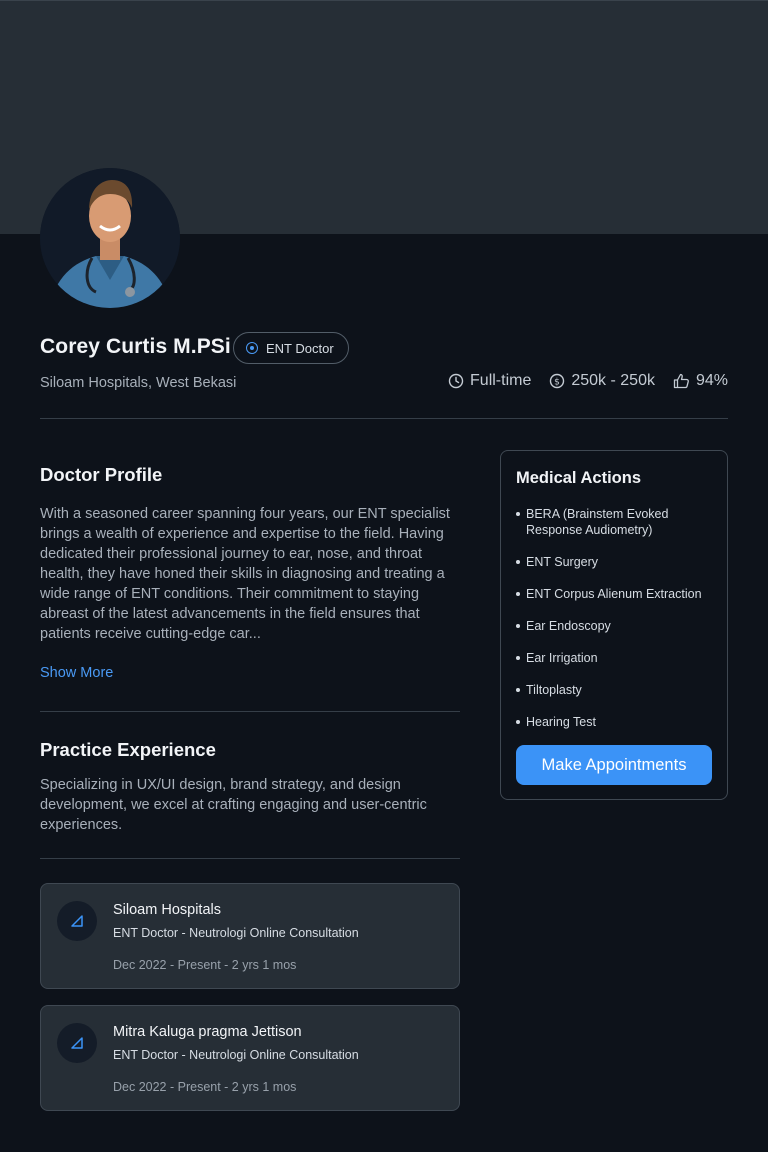 The image size is (768, 1152). I want to click on role-badge: ENT Doctor, so click(291, 348).